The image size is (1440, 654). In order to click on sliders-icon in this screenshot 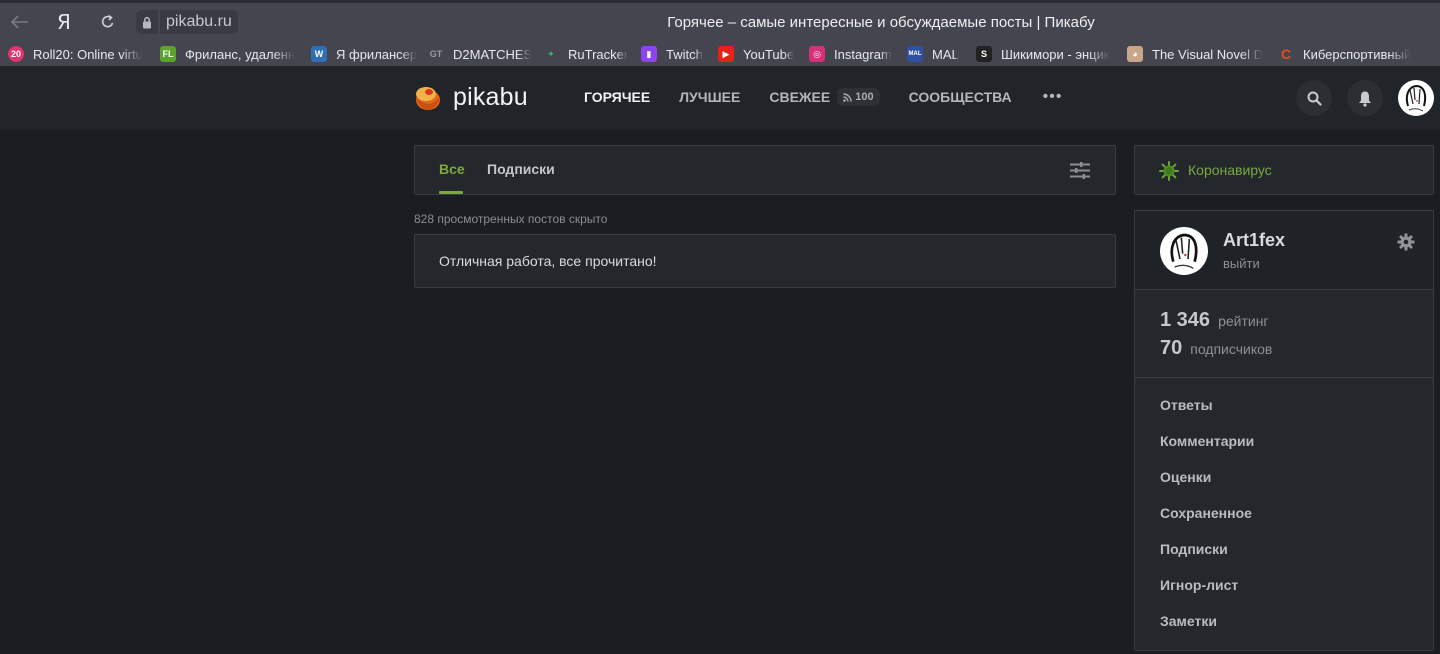, I will do `click(1080, 170)`.